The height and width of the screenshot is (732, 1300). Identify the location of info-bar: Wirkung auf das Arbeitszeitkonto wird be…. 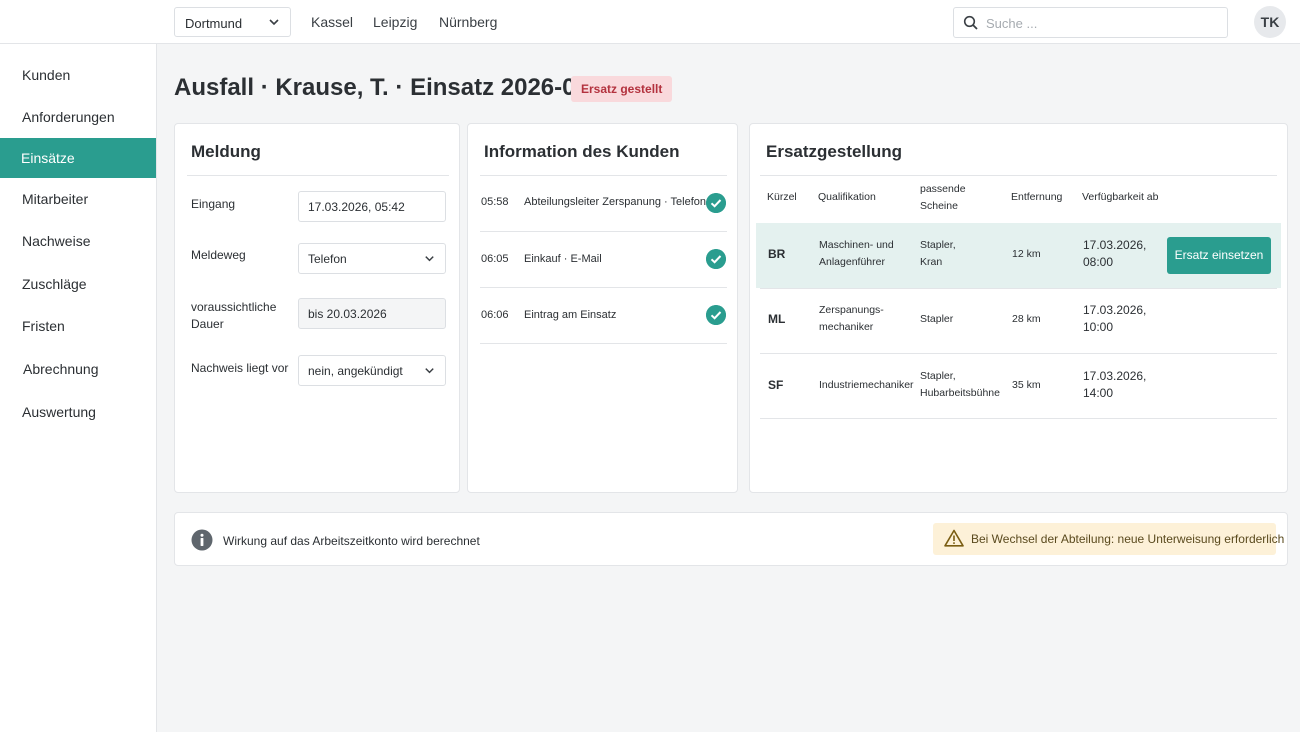
(731, 539).